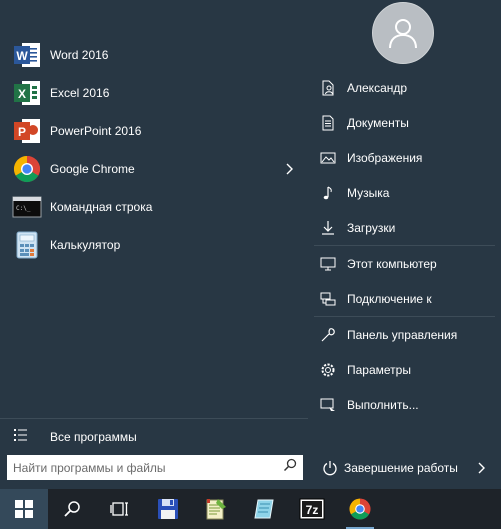  I want to click on place-user: Александр, so click(404, 87).